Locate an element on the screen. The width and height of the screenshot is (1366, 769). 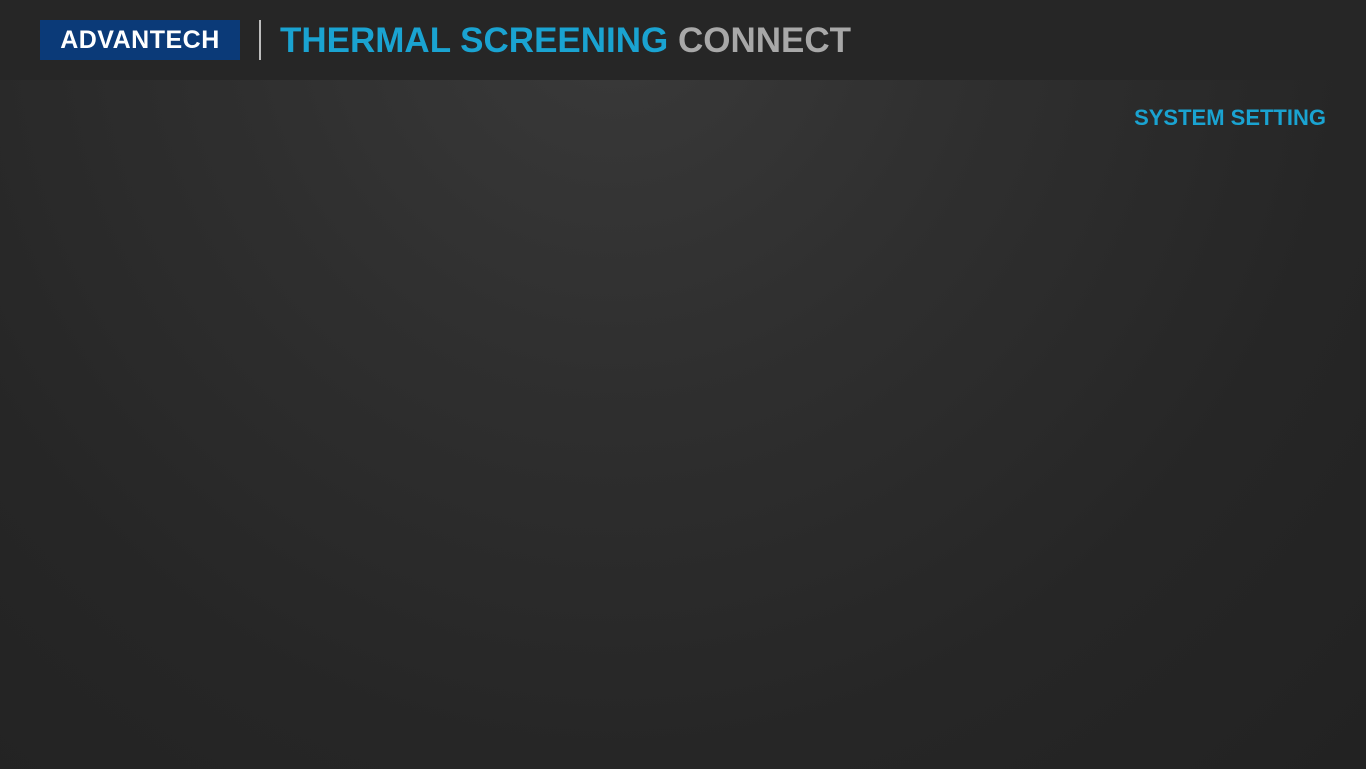
advantech-logo: ADVANTECH is located at coordinates (140, 40).